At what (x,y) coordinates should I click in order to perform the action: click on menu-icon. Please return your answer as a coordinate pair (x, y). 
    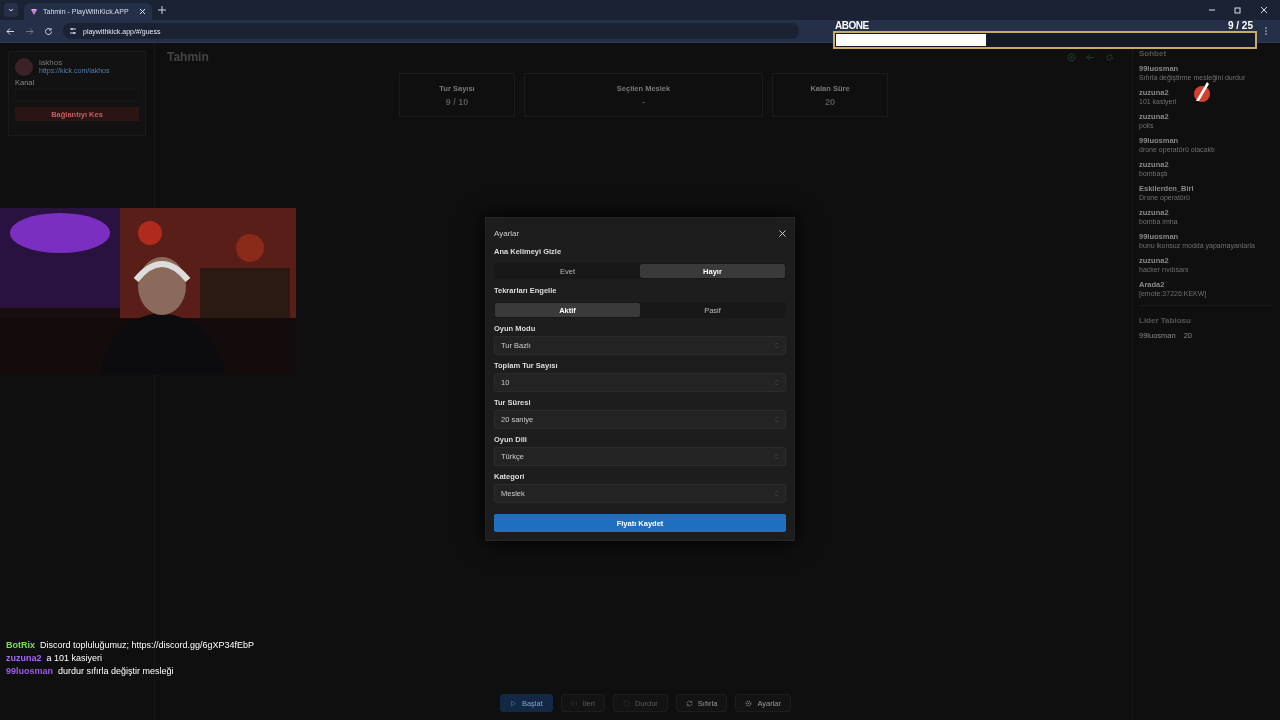
    Looking at the image, I should click on (1266, 31).